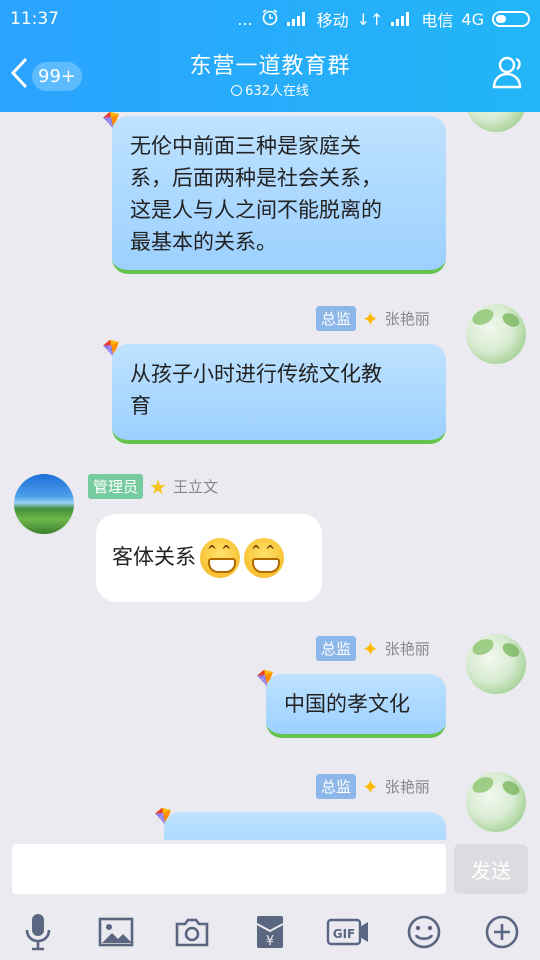 This screenshot has height=960, width=540. Describe the element at coordinates (344, 934) in the screenshot. I see `svg-text: GIF` at that location.